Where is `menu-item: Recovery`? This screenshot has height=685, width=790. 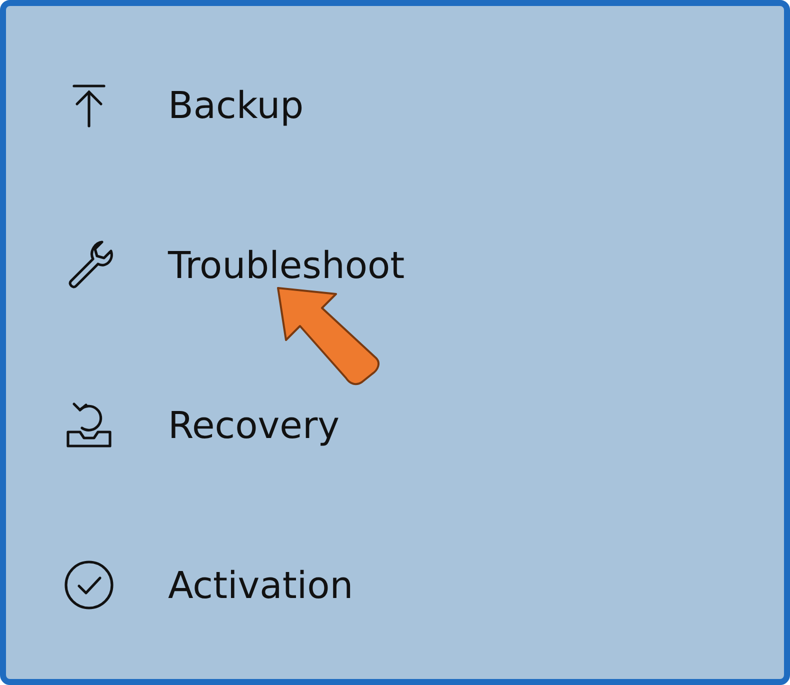 menu-item: Recovery is located at coordinates (254, 425).